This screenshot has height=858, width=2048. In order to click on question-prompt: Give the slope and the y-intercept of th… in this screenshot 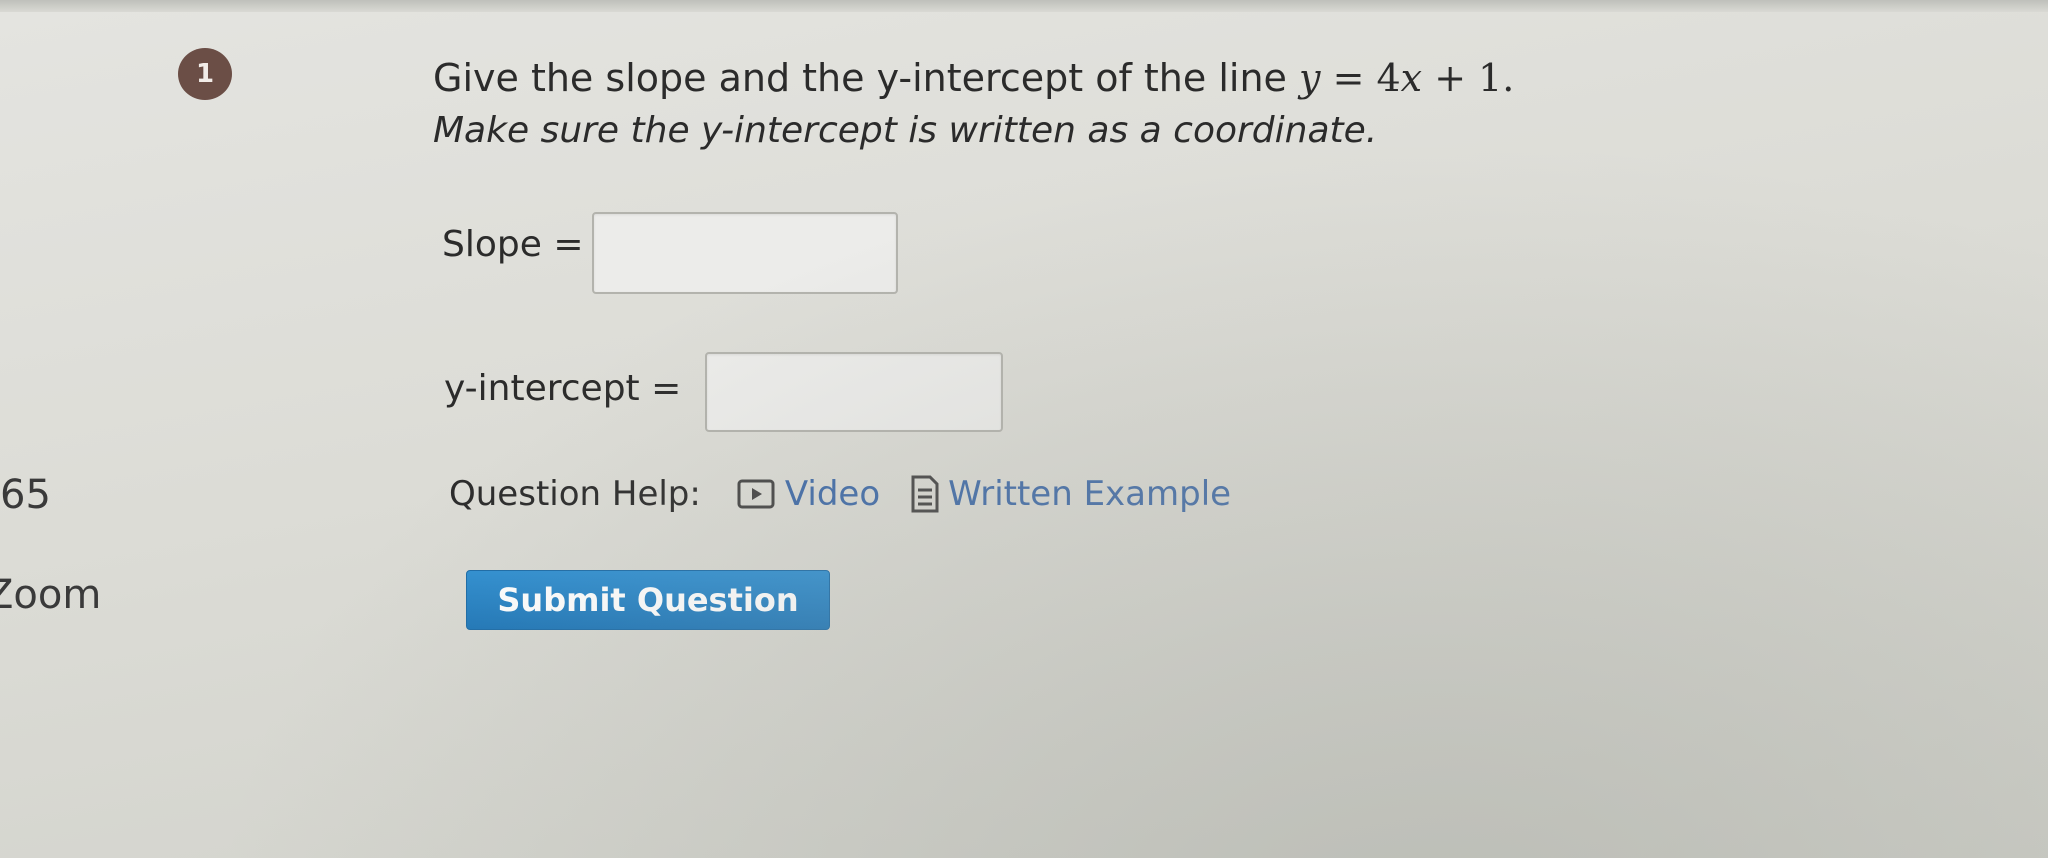, I will do `click(973, 78)`.